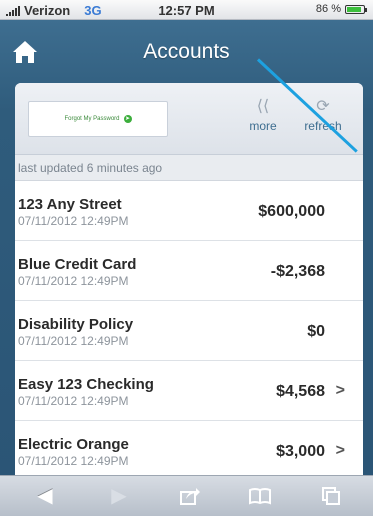  I want to click on battery-group: 86 %, so click(341, 9).